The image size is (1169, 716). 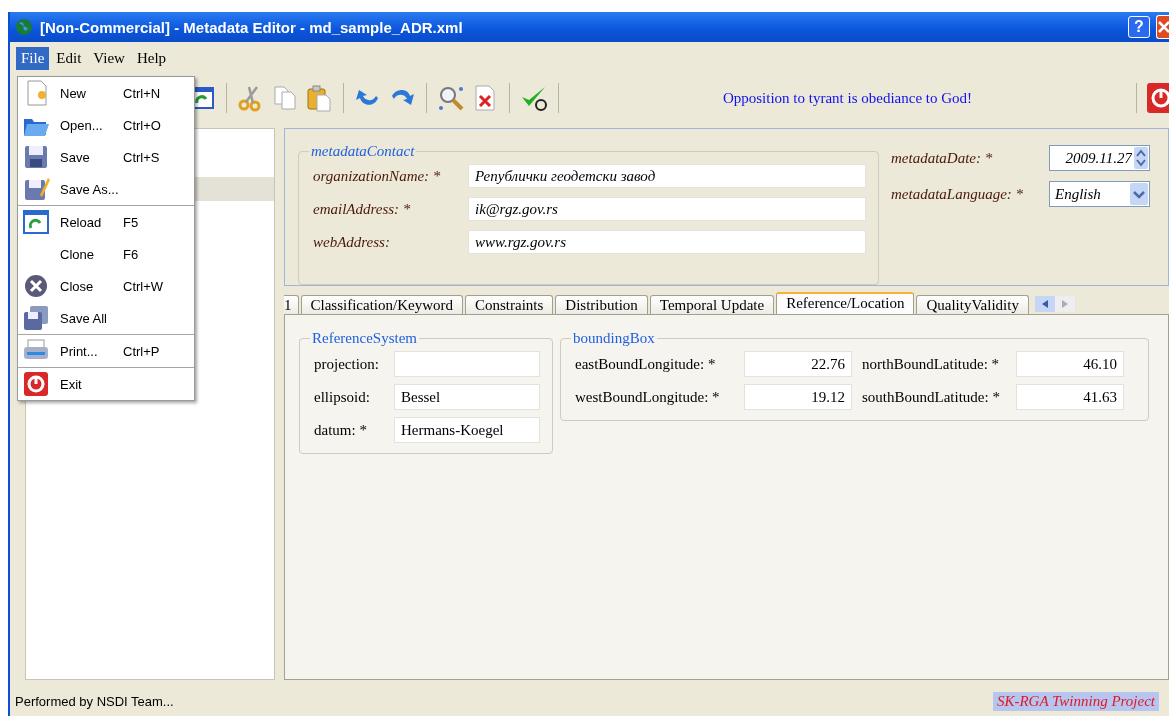 What do you see at coordinates (252, 27) in the screenshot?
I see `window-title: [Non-Commercial] - Metadata Editor - md_sample_ADR.xml` at bounding box center [252, 27].